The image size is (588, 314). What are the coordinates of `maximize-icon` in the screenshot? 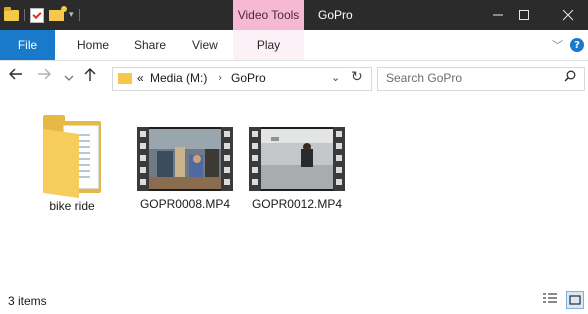 It's located at (524, 15).